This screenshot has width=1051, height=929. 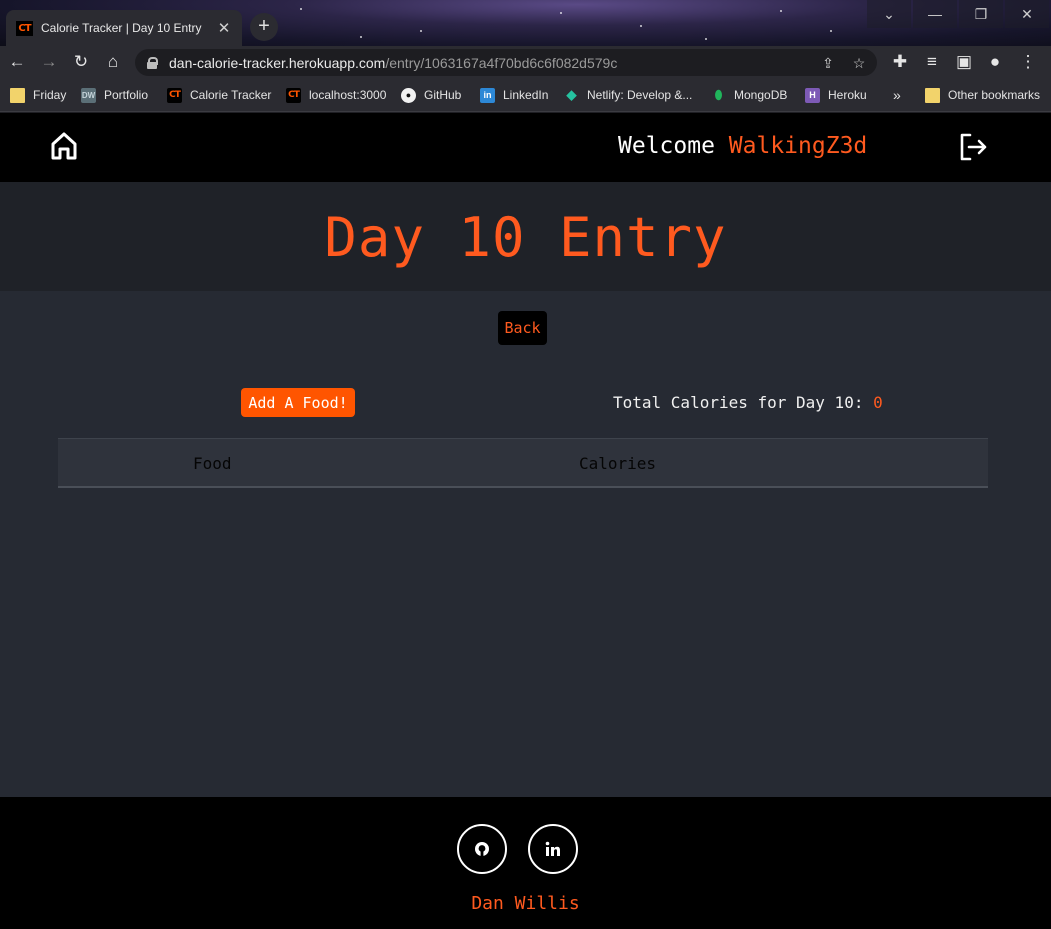 I want to click on total-calories: Total Calories for Day 10: 0, so click(x=748, y=402).